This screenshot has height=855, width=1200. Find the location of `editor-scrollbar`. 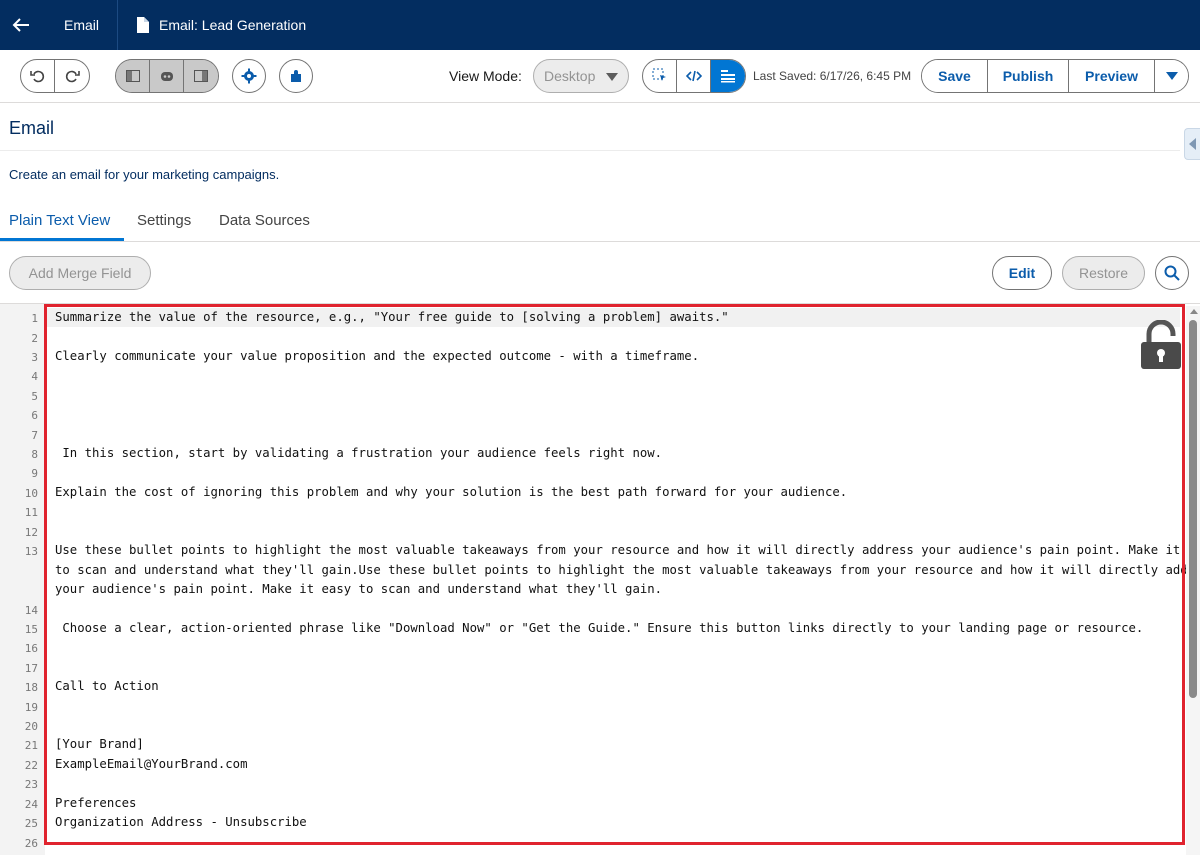

editor-scrollbar is located at coordinates (1193, 580).